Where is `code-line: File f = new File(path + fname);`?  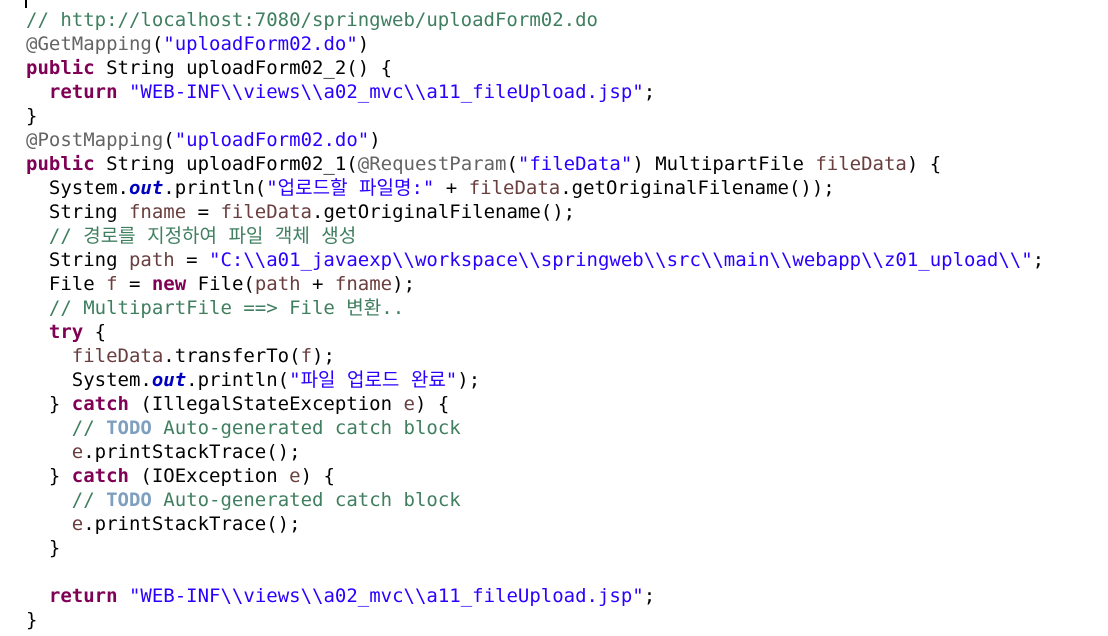
code-line: File f = new File(path + fname); is located at coordinates (535, 284).